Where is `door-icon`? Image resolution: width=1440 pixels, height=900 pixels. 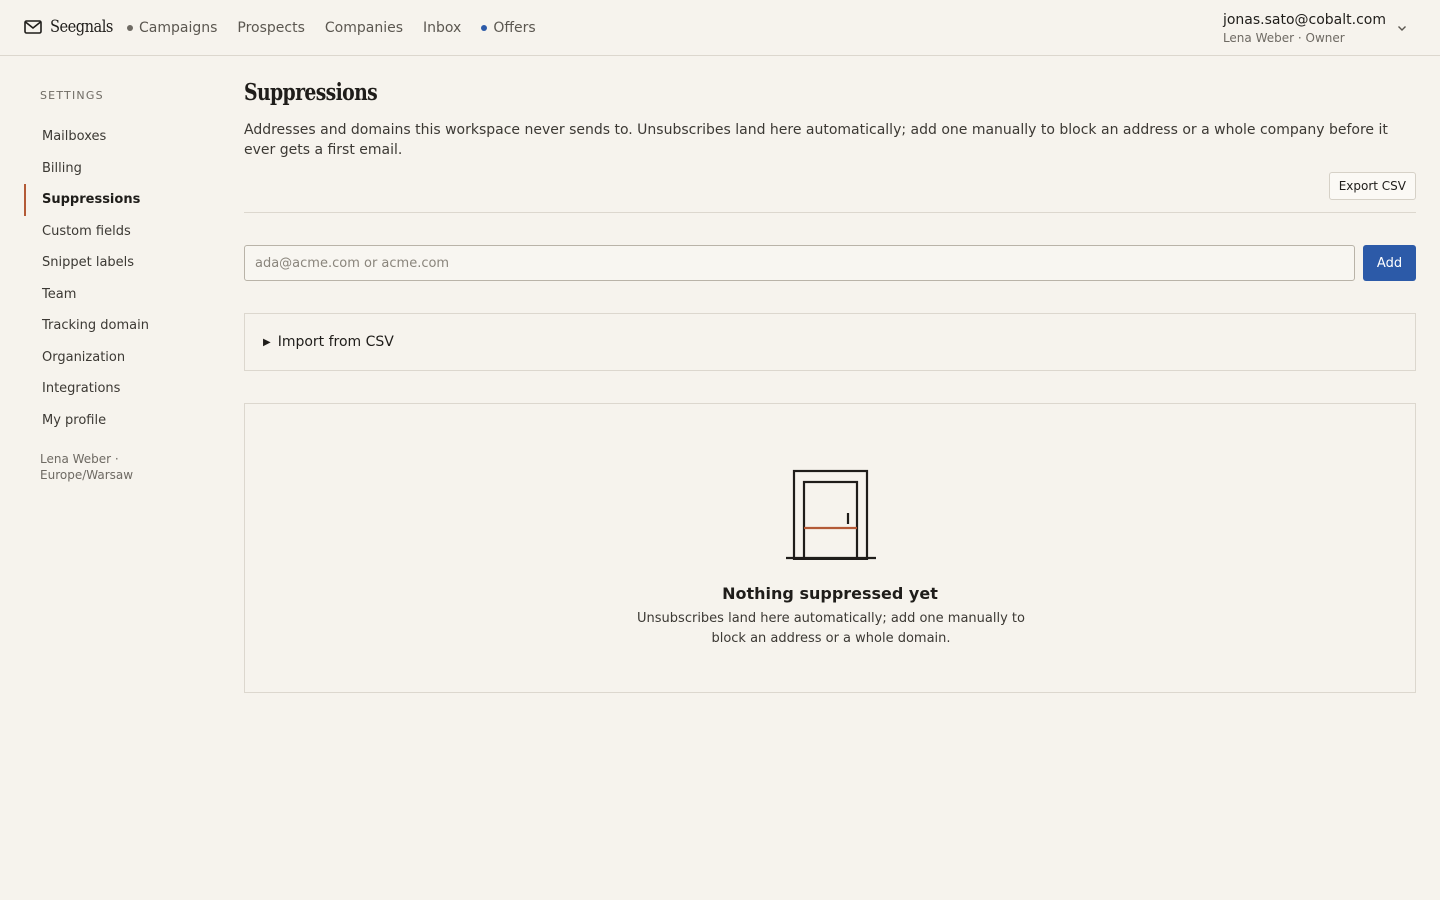
door-icon is located at coordinates (831, 514).